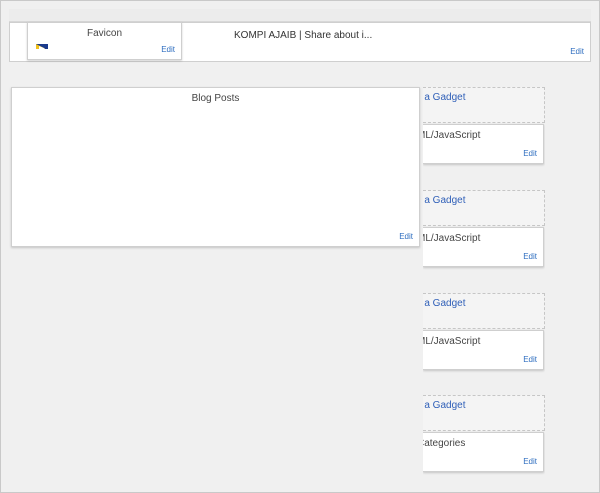 This screenshot has width=600, height=493. I want to click on header-edit-link: Edit, so click(577, 51).